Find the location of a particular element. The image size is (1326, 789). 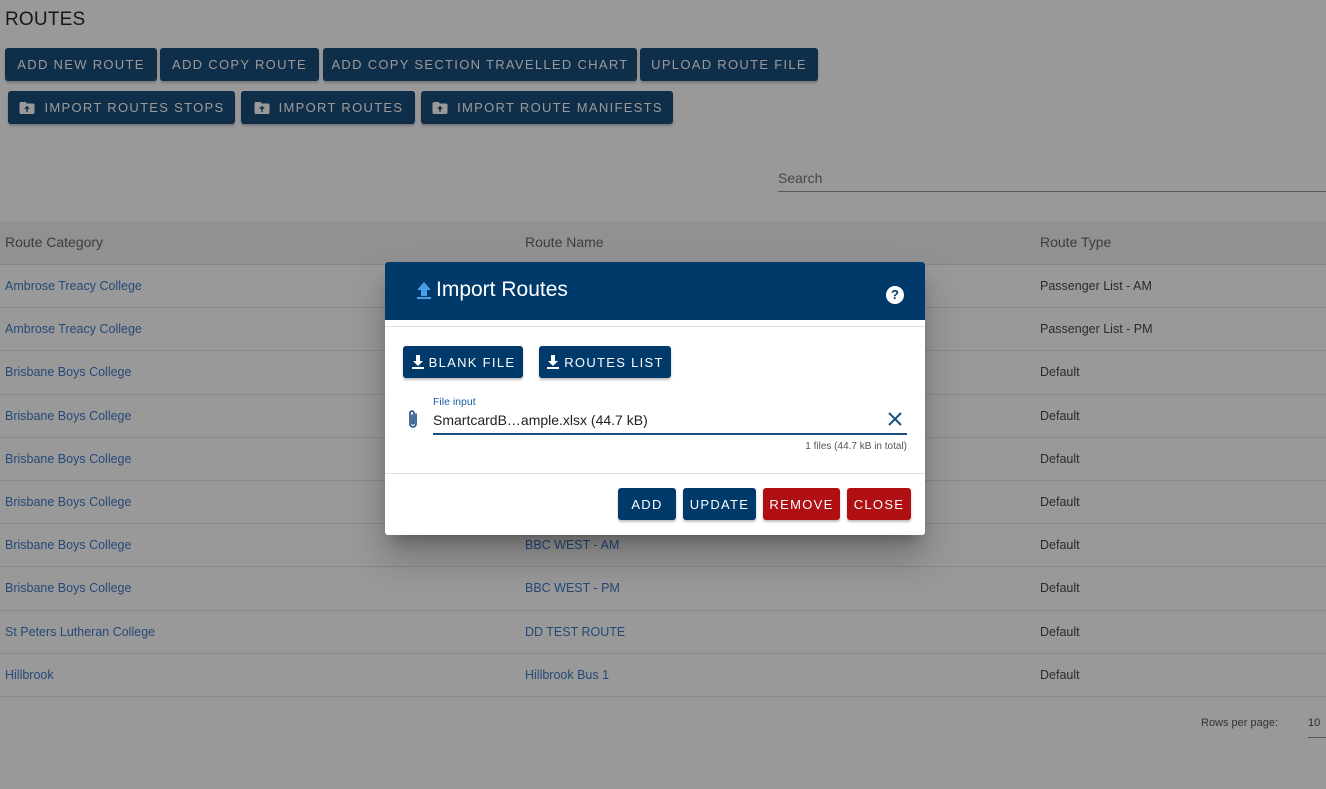

add-button: ADD is located at coordinates (647, 504).